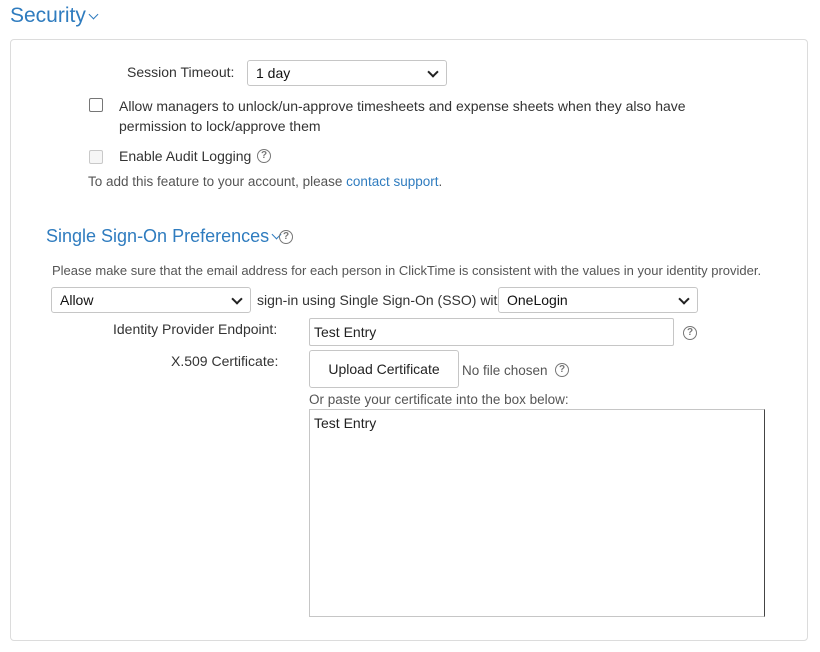 This screenshot has width=820, height=652. Describe the element at coordinates (491, 332) in the screenshot. I see `endpoint-input: Test Entry` at that location.